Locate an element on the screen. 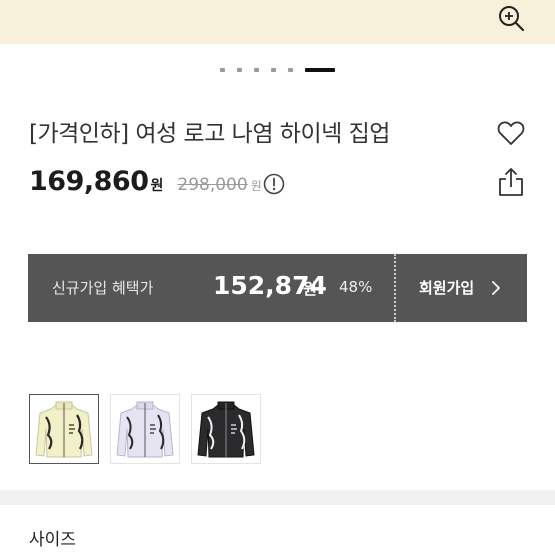 The height and width of the screenshot is (555, 555). benefit-label: 신규가입 혜택가 is located at coordinates (103, 288).